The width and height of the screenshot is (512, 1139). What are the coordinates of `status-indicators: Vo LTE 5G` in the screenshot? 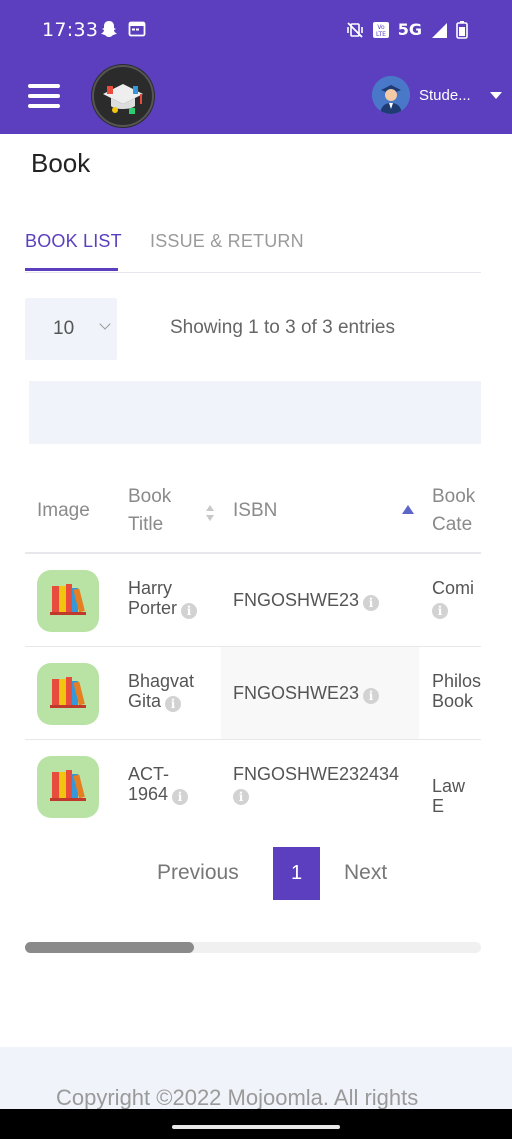 It's located at (407, 29).